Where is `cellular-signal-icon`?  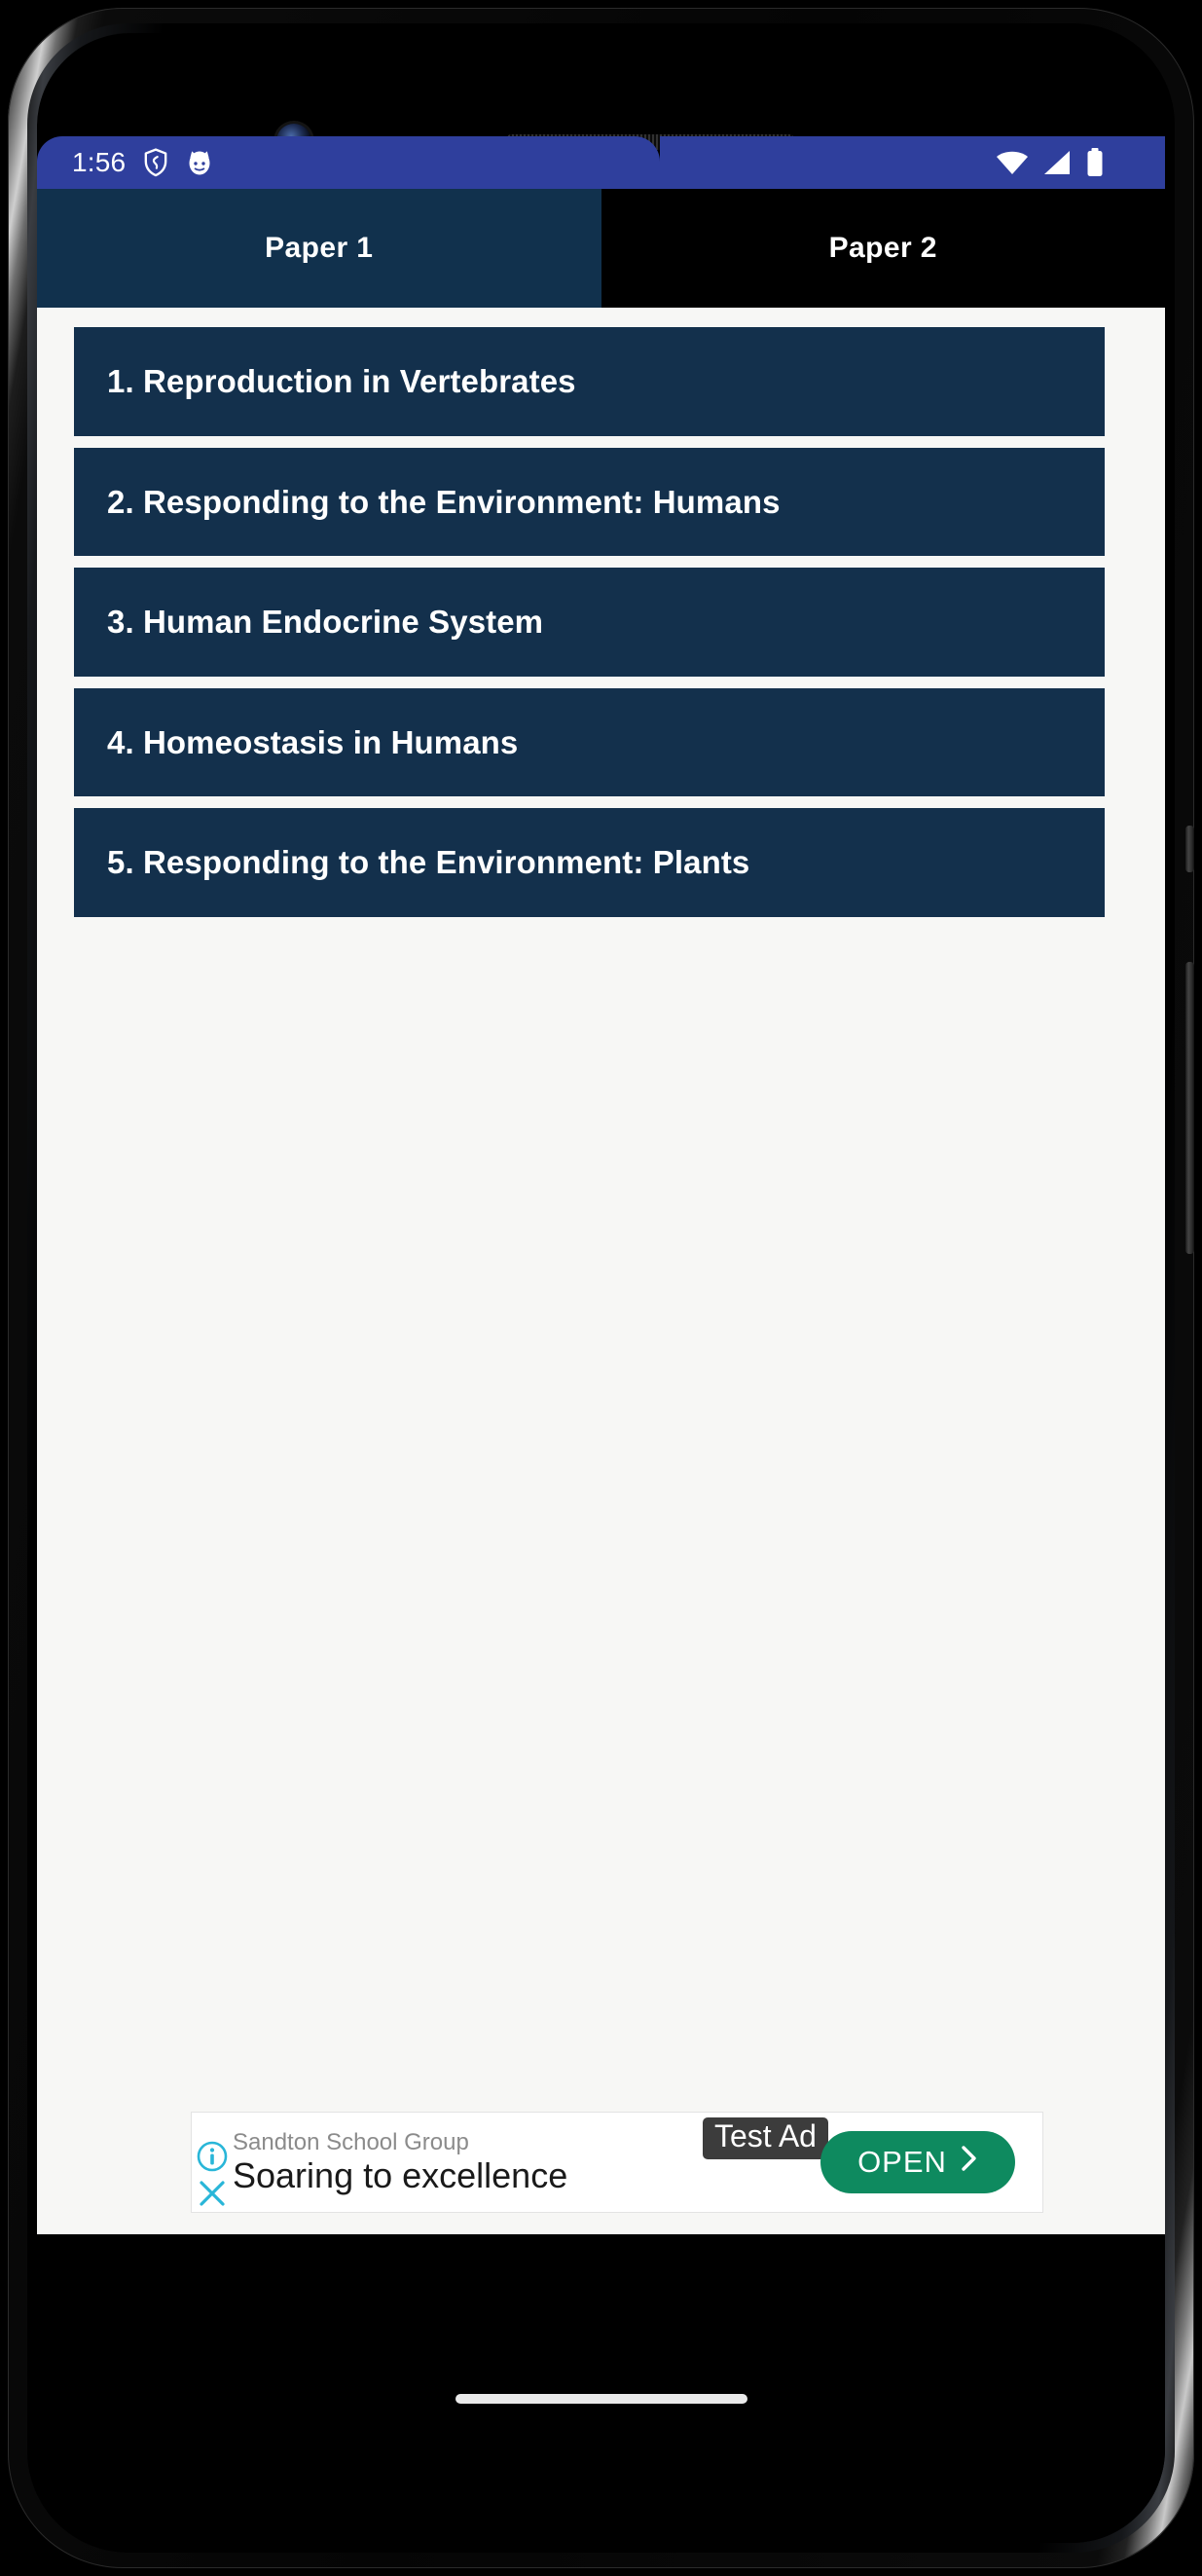
cellular-signal-icon is located at coordinates (1057, 162).